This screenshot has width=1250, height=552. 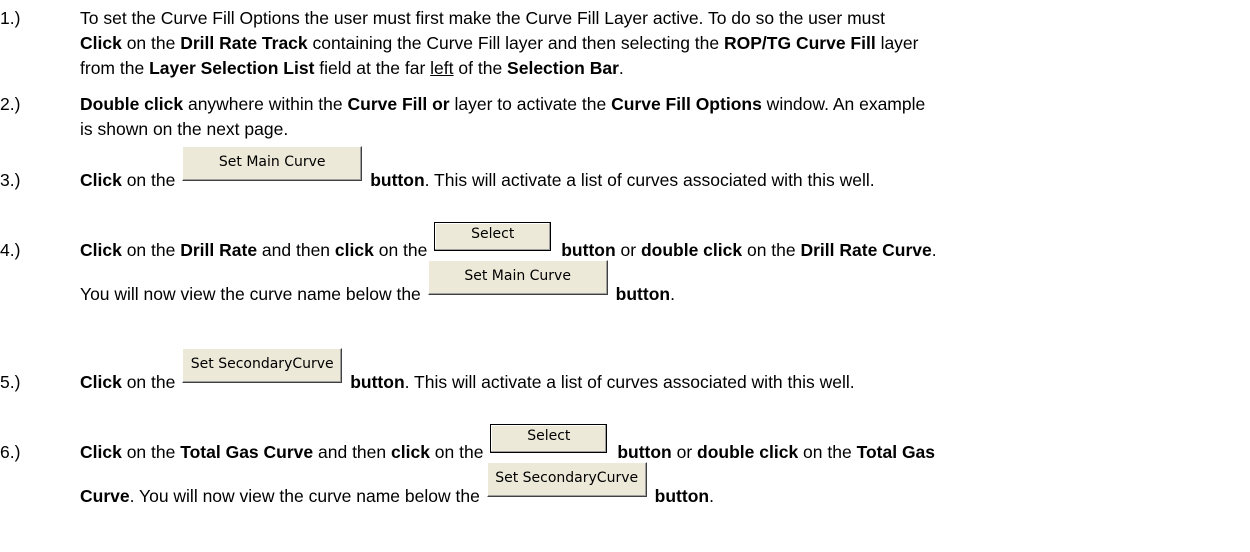 I want to click on bold-text: Layer Selection List, so click(x=232, y=68).